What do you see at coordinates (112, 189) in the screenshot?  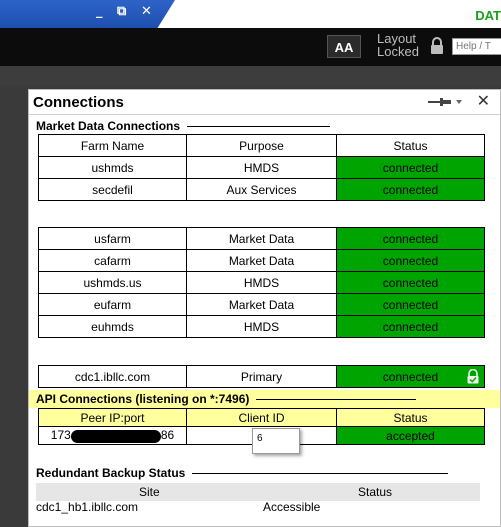 I see `farm-name-cell: secdefil` at bounding box center [112, 189].